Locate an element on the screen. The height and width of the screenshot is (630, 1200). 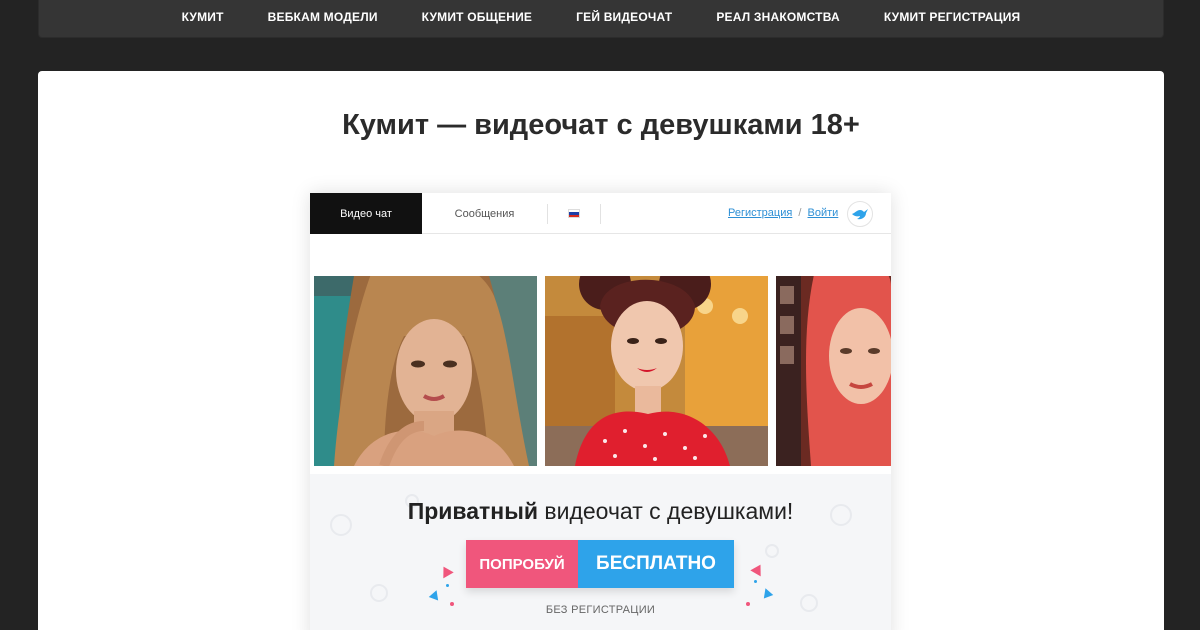
try-free-button: ПОПРОБУЙ БЕСПЛАТНО is located at coordinates (600, 564).